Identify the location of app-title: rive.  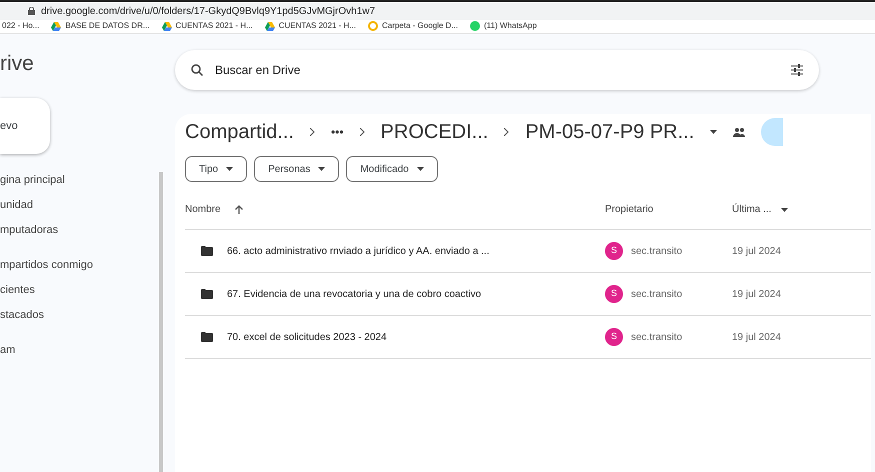
(17, 64).